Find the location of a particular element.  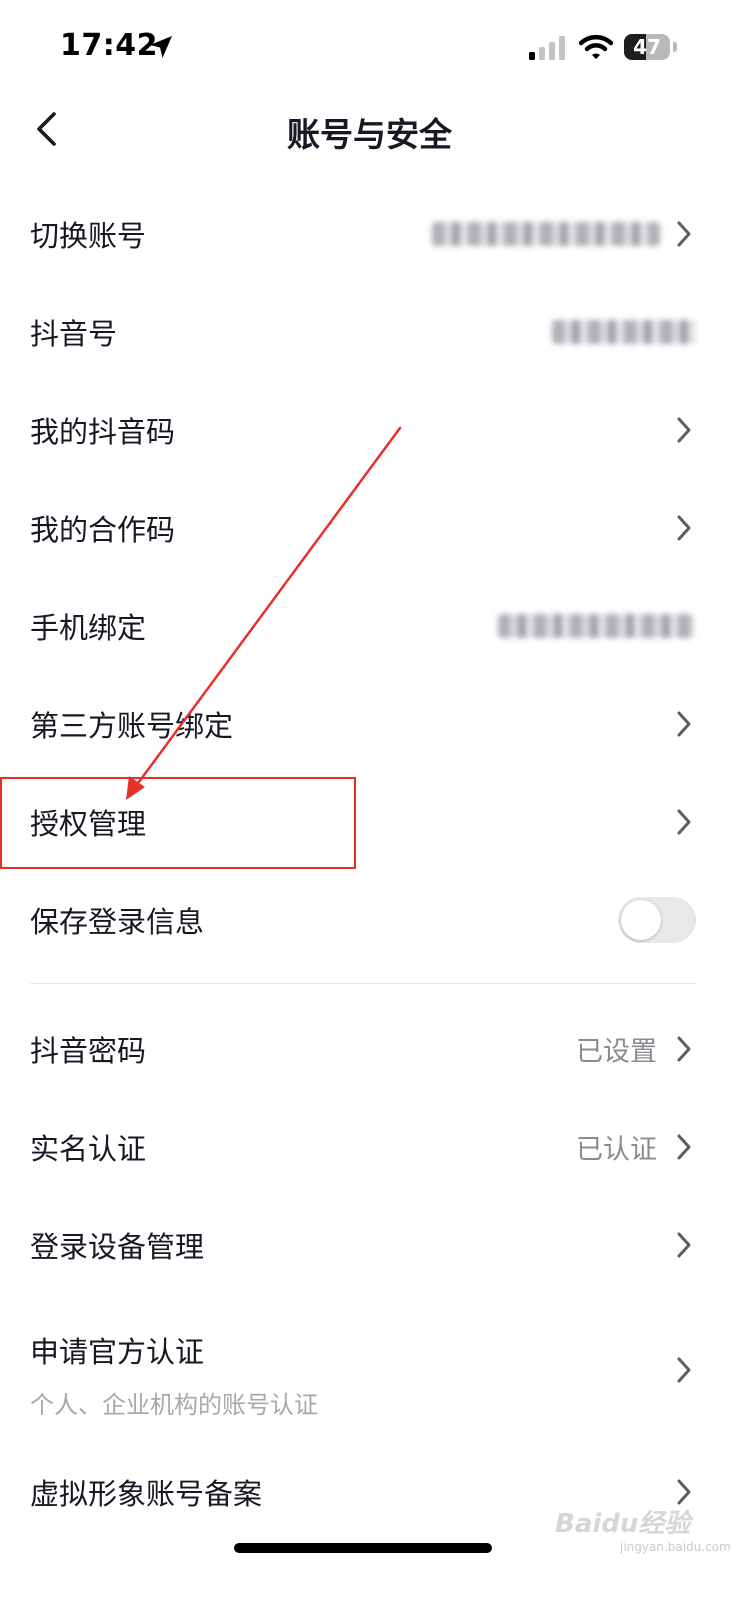

battery-level: 47 is located at coordinates (647, 47).